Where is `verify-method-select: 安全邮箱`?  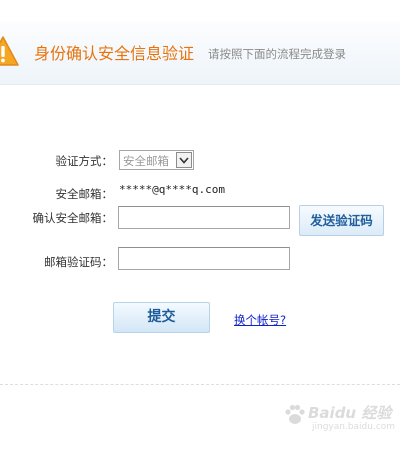
verify-method-select: 安全邮箱 is located at coordinates (156, 160).